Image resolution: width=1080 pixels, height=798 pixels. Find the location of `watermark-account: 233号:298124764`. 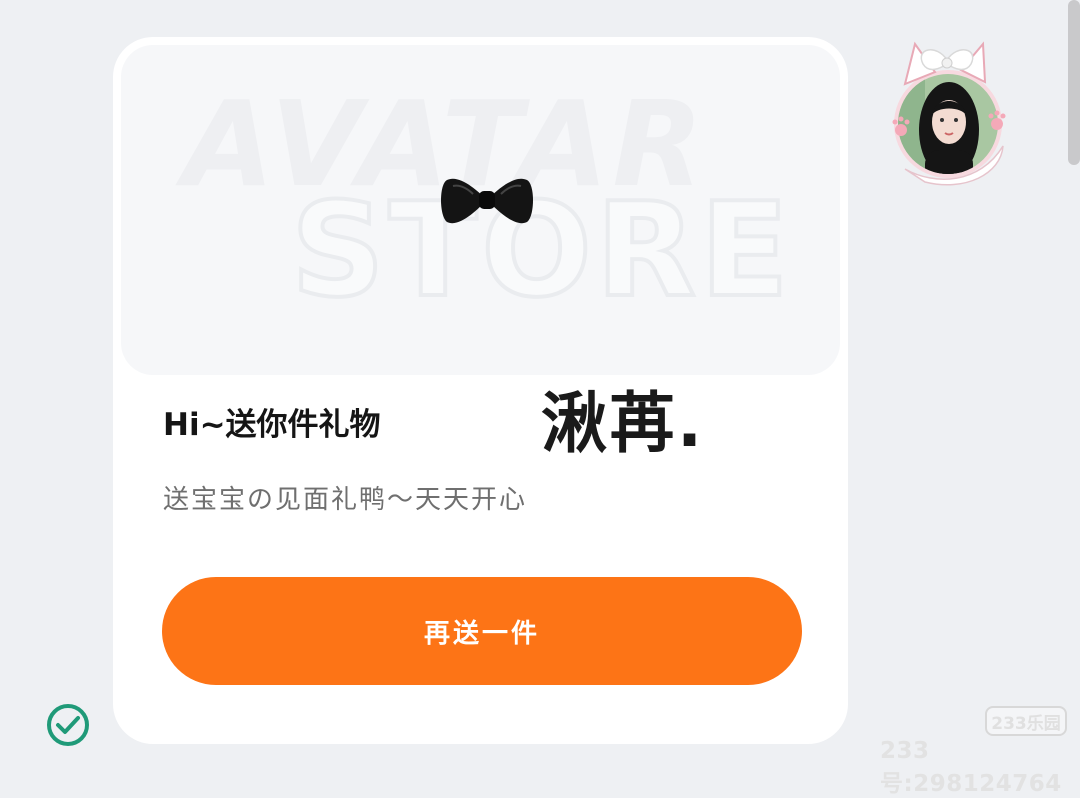

watermark-account: 233号:298124764 is located at coordinates (971, 767).